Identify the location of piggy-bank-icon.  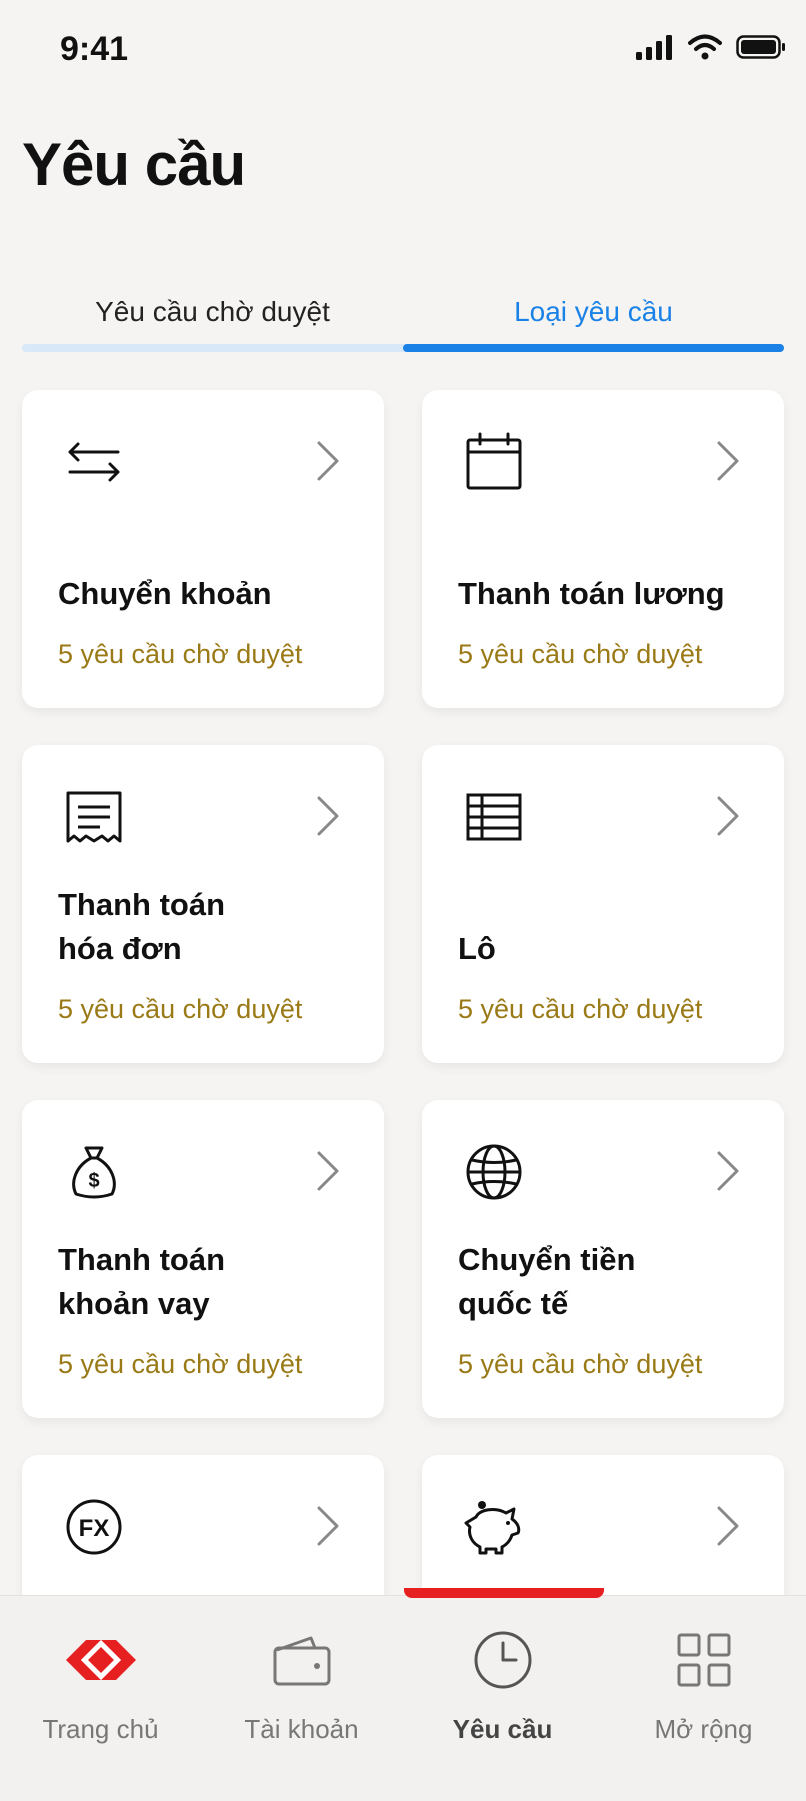
(492, 1528).